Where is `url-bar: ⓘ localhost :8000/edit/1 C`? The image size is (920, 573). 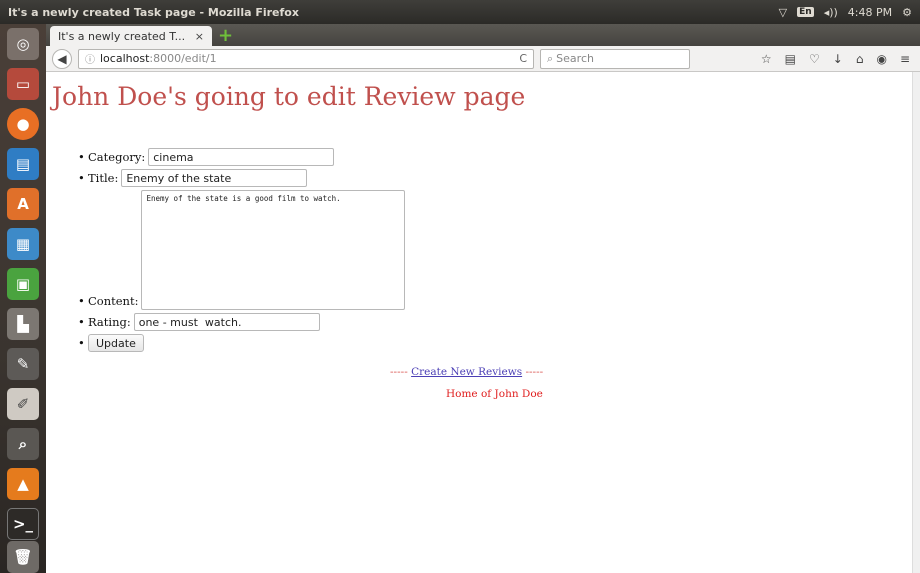 url-bar: ⓘ localhost :8000/edit/1 C is located at coordinates (306, 58).